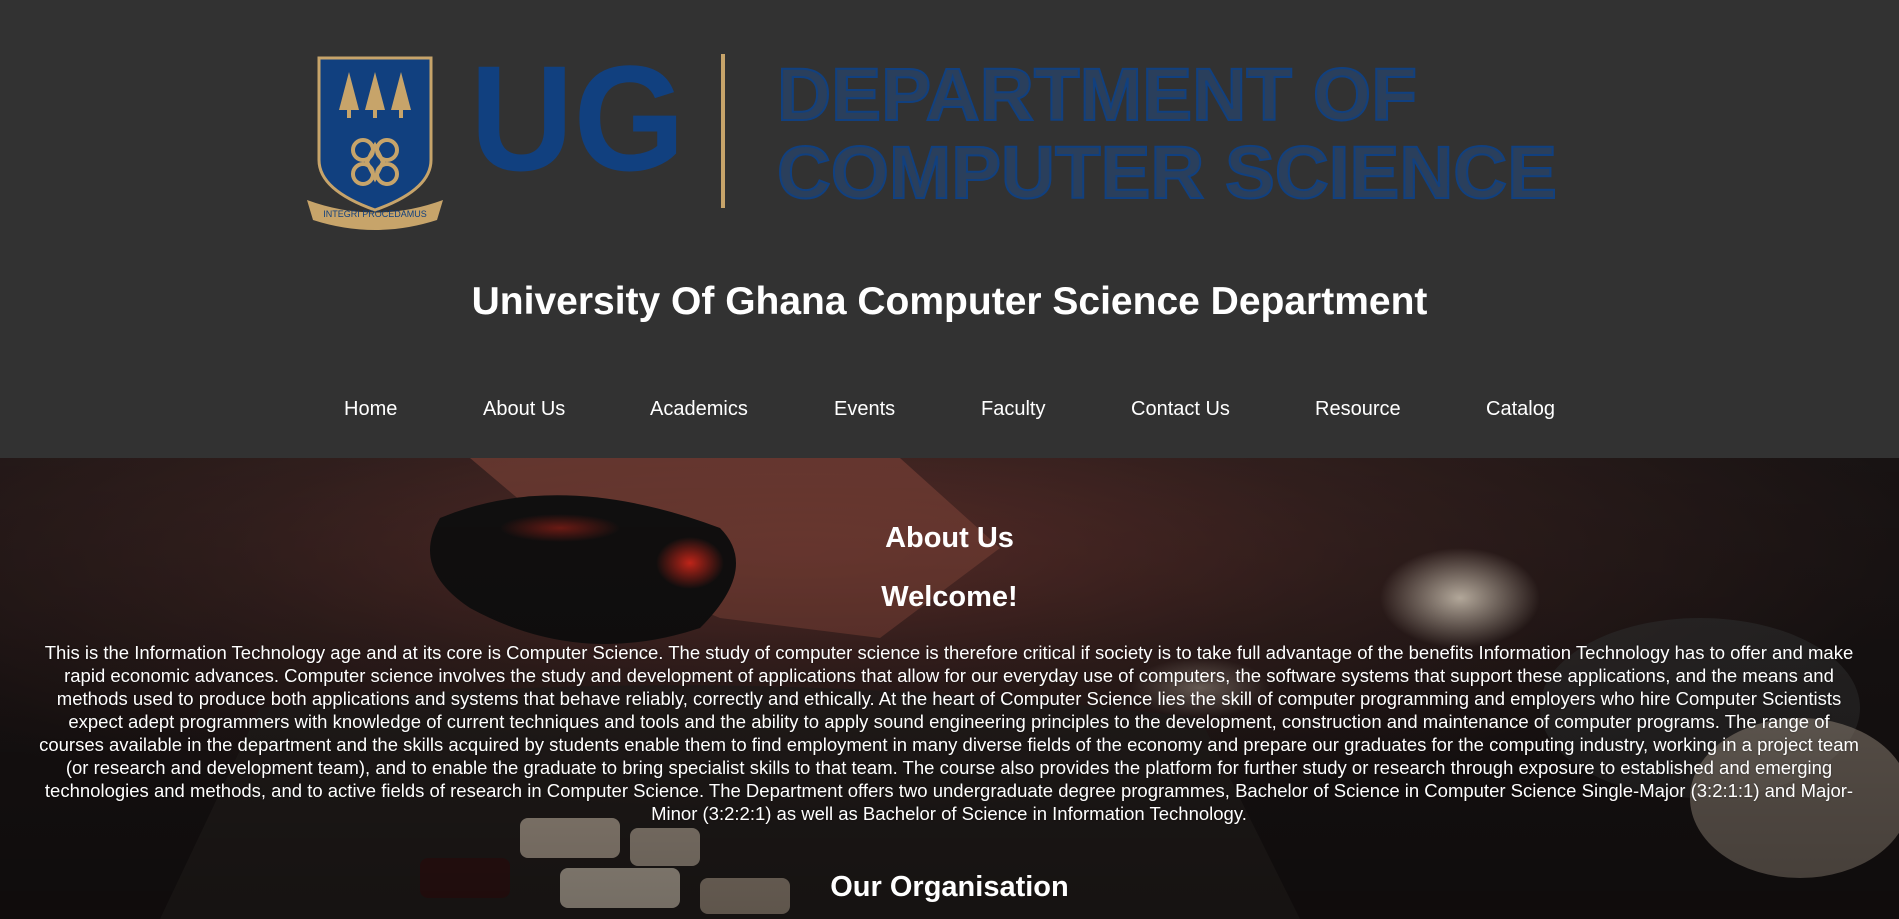 This screenshot has width=1899, height=919. Describe the element at coordinates (524, 409) in the screenshot. I see `nav-about-us: About Us` at that location.